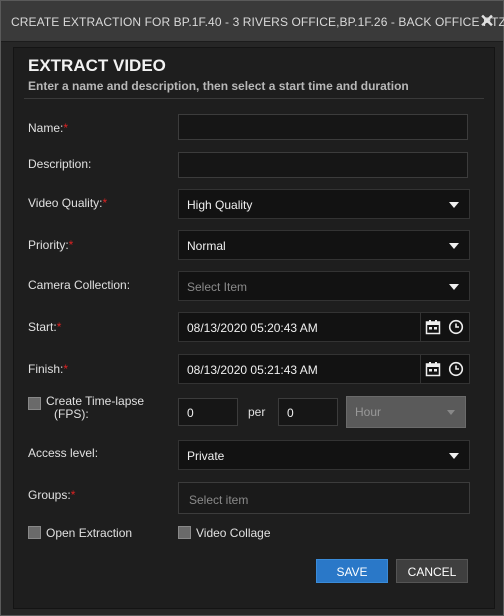  I want to click on groups-label-text: Groups:, so click(49, 495).